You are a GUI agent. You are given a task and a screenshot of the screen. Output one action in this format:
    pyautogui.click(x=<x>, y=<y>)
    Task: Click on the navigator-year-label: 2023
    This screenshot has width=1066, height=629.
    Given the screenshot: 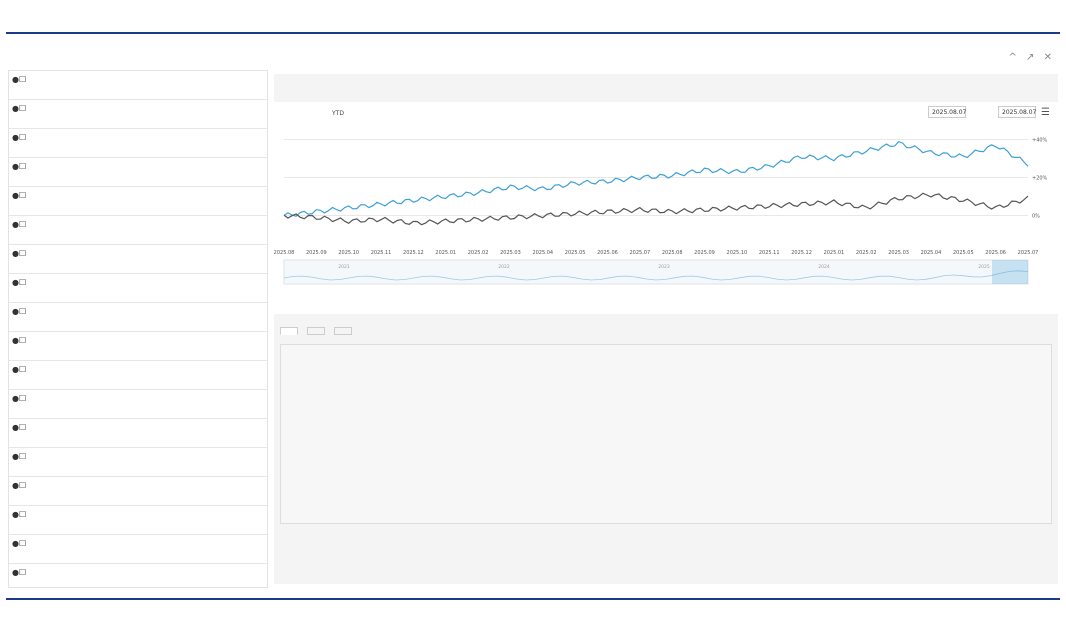 What is the action you would take?
    pyautogui.click(x=664, y=267)
    